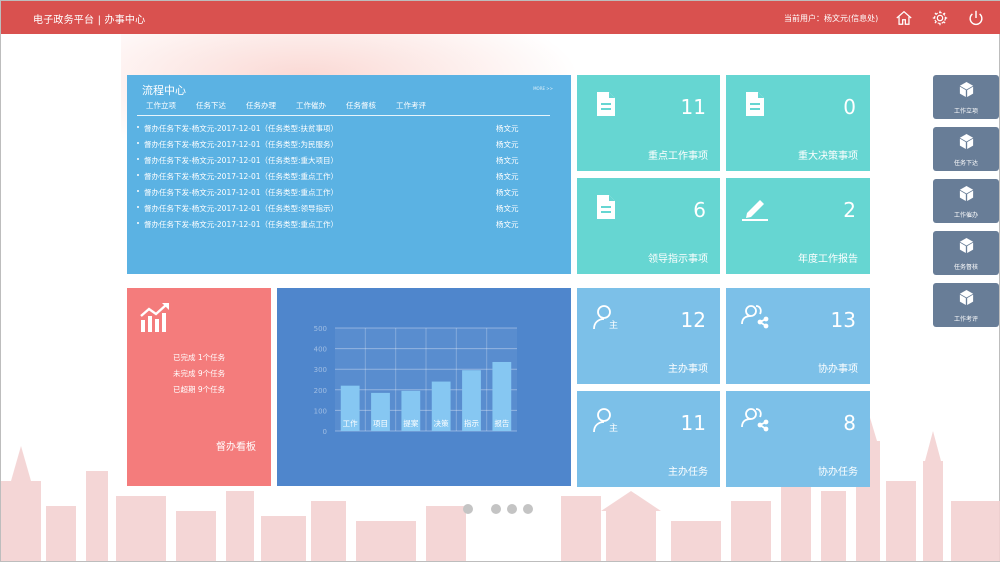  Describe the element at coordinates (965, 215) in the screenshot. I see `sidebar-item-label: 工作催办` at that location.